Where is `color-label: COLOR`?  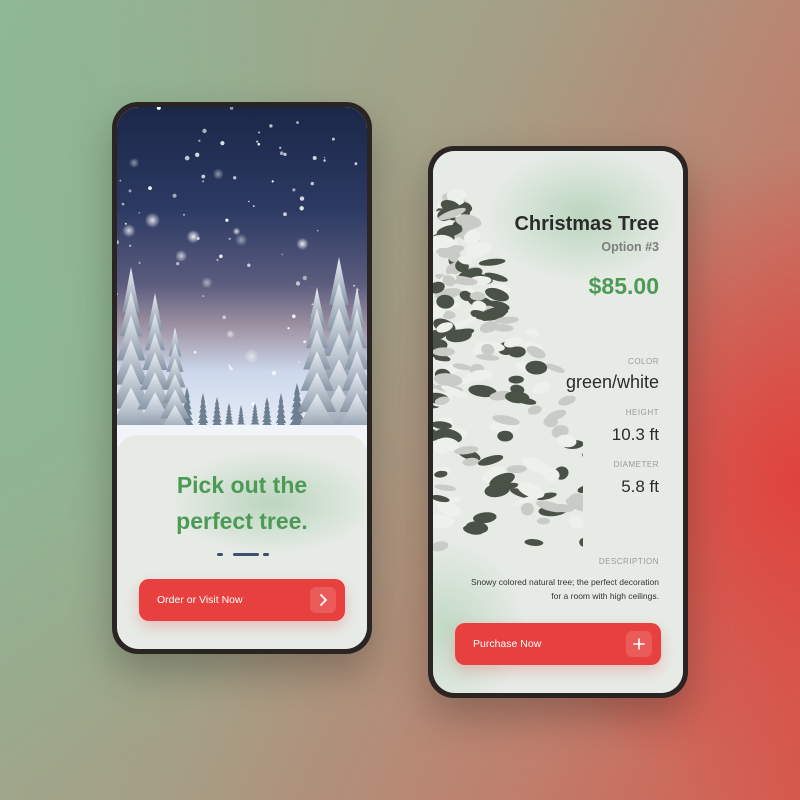 color-label: COLOR is located at coordinates (643, 361).